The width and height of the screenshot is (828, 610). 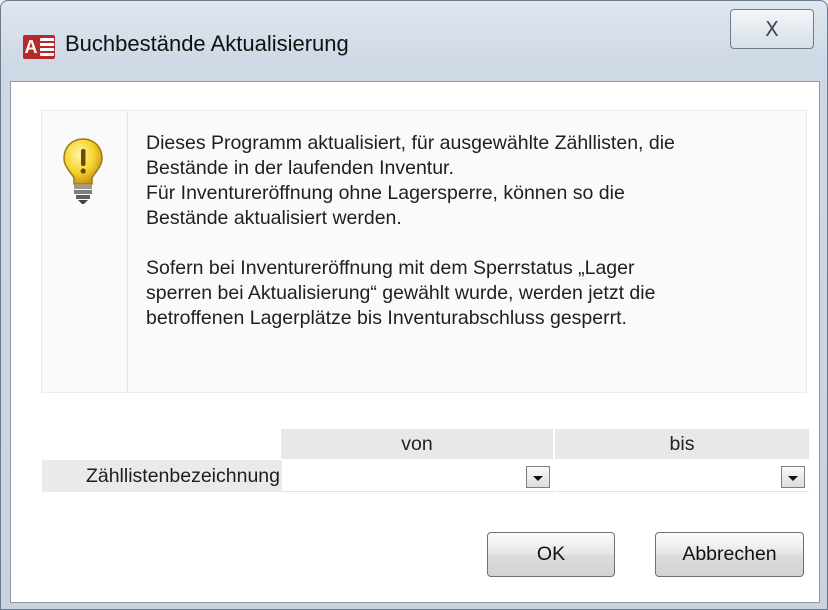 What do you see at coordinates (83, 171) in the screenshot?
I see `lightbulb-icon` at bounding box center [83, 171].